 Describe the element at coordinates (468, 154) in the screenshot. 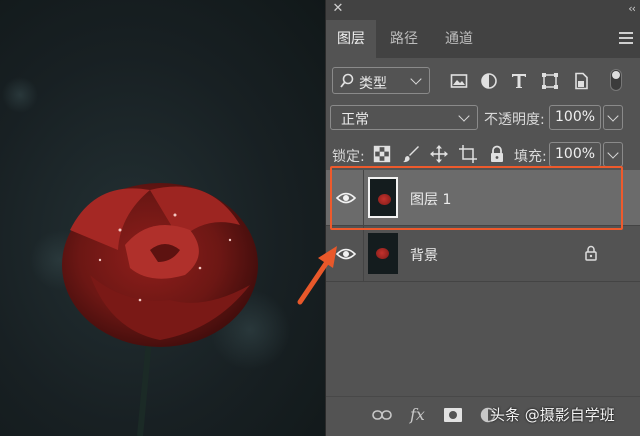

I see `lock-artboard-icon` at that location.